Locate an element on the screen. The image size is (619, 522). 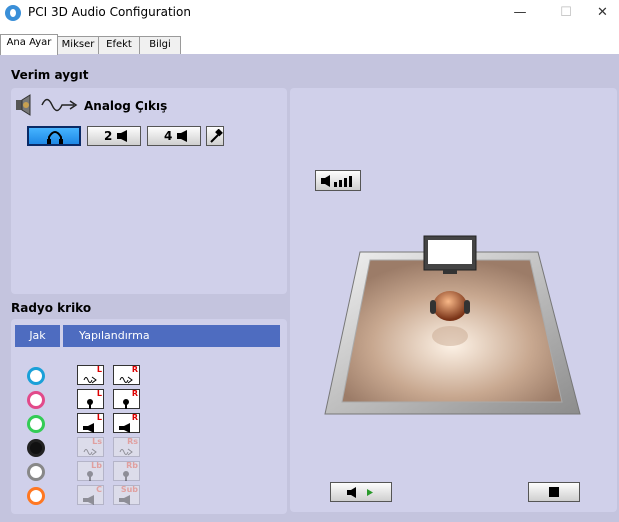
jack-left-channel-button: C is located at coordinates (90, 495).